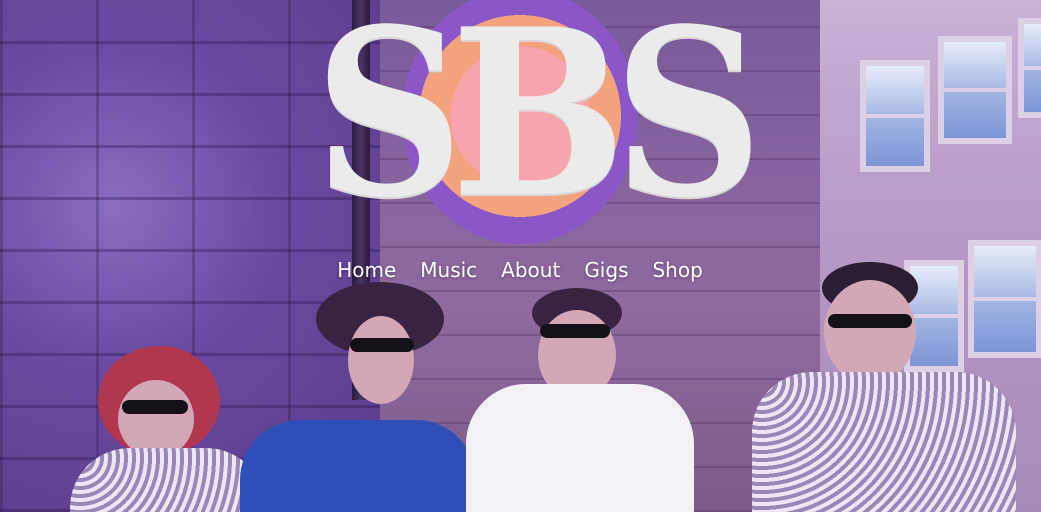  I want to click on nav-gigs: Gigs, so click(606, 270).